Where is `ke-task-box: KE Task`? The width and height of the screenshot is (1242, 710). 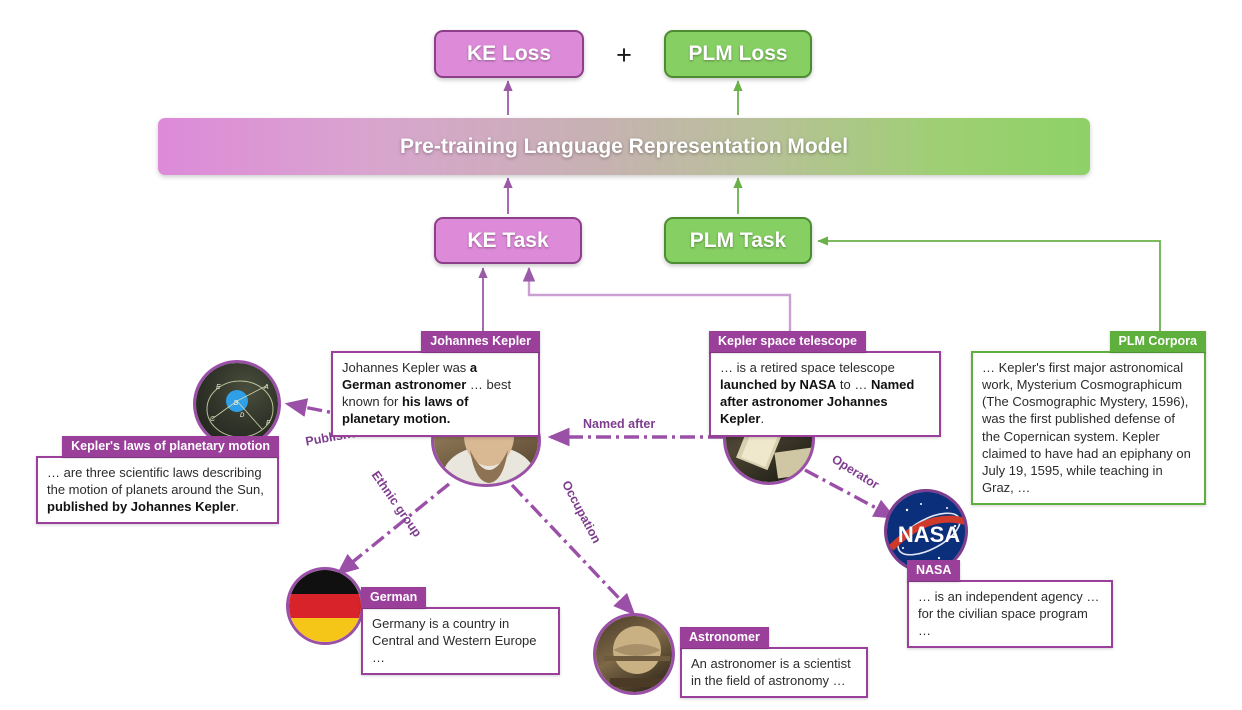
ke-task-box: KE Task is located at coordinates (508, 240).